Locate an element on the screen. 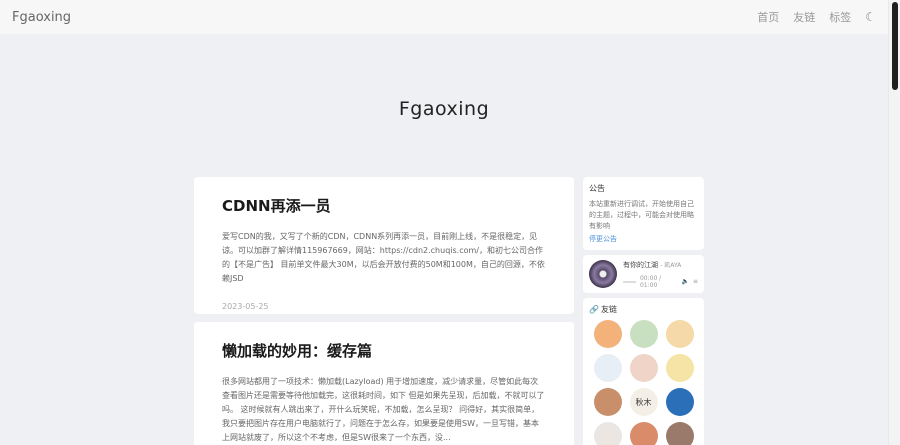  volume-icon: 🔈 is located at coordinates (684, 281).